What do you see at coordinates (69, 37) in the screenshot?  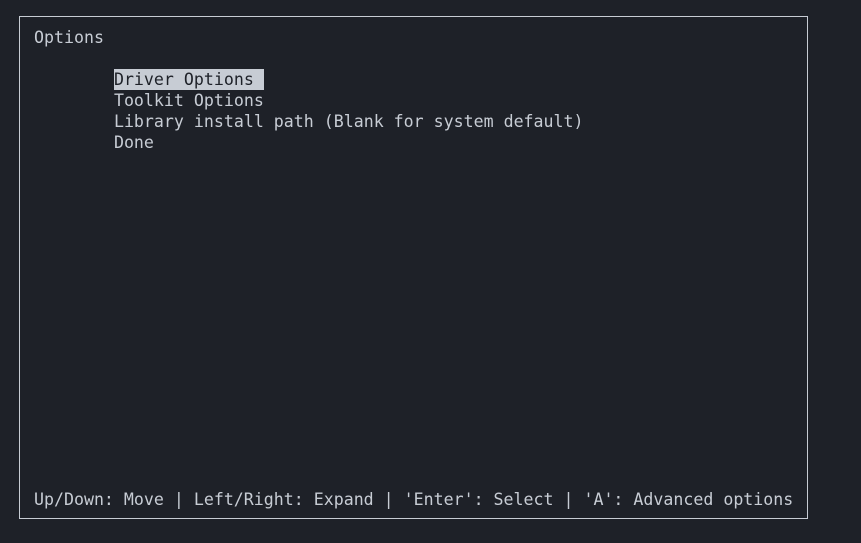 I see `dialog-title: Options` at bounding box center [69, 37].